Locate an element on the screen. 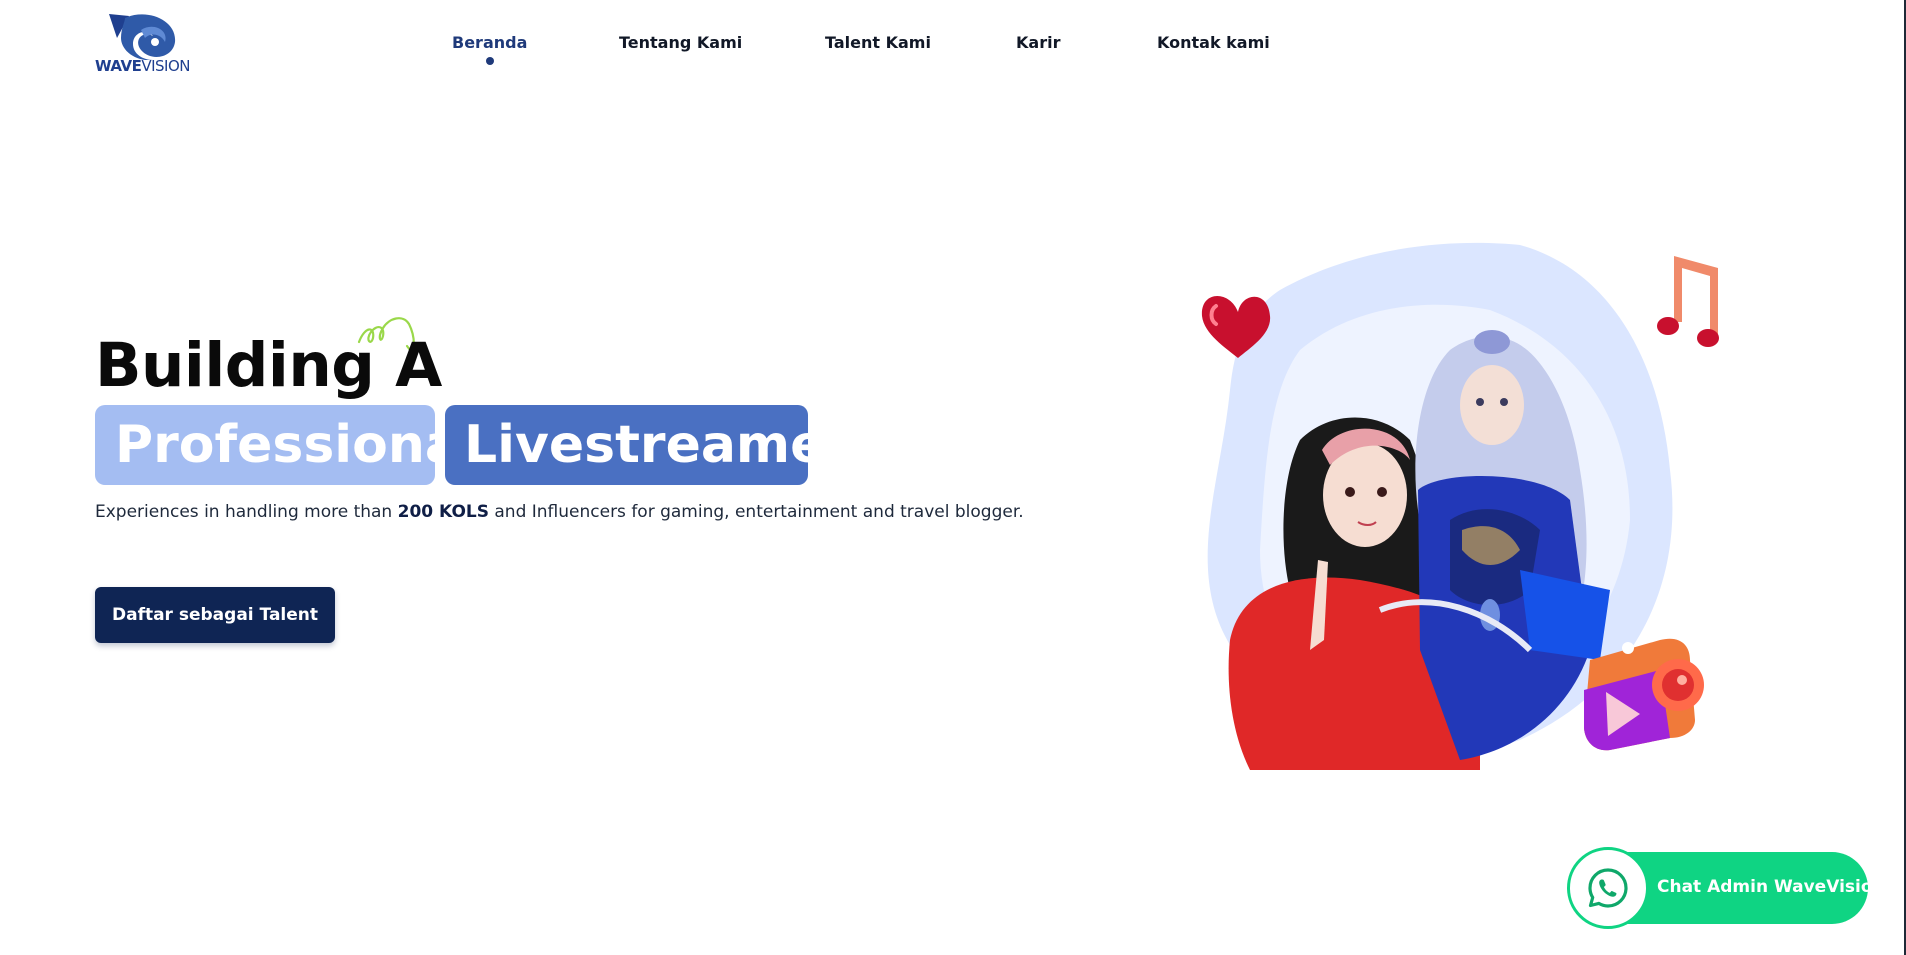  nav-item-kontak-kami: Kontak kami is located at coordinates (1213, 42).